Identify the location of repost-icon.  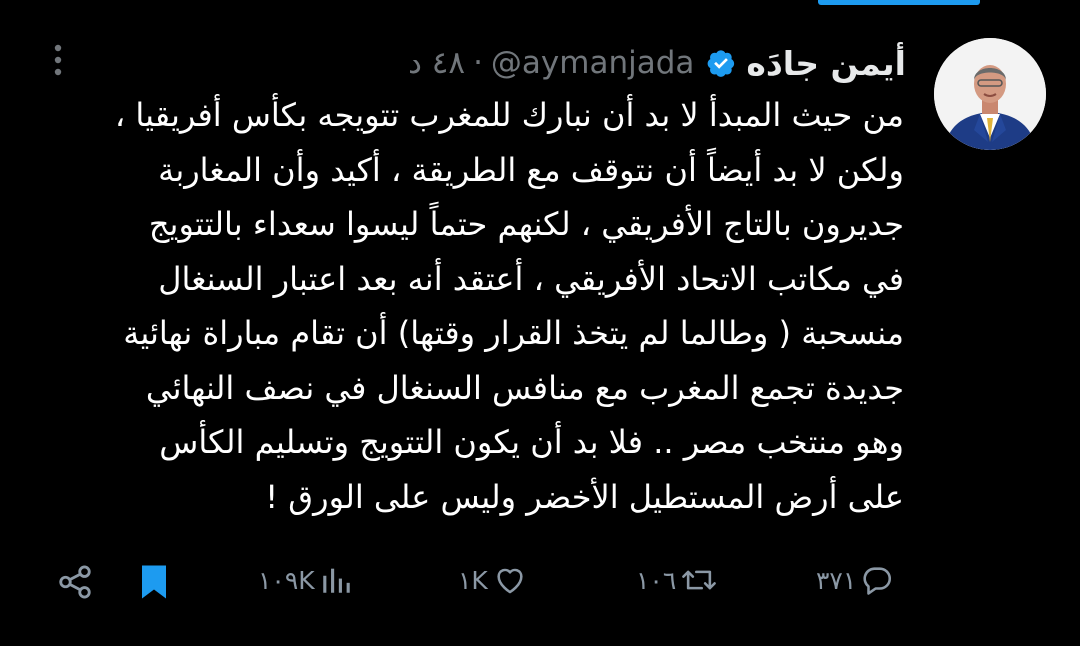
(699, 580).